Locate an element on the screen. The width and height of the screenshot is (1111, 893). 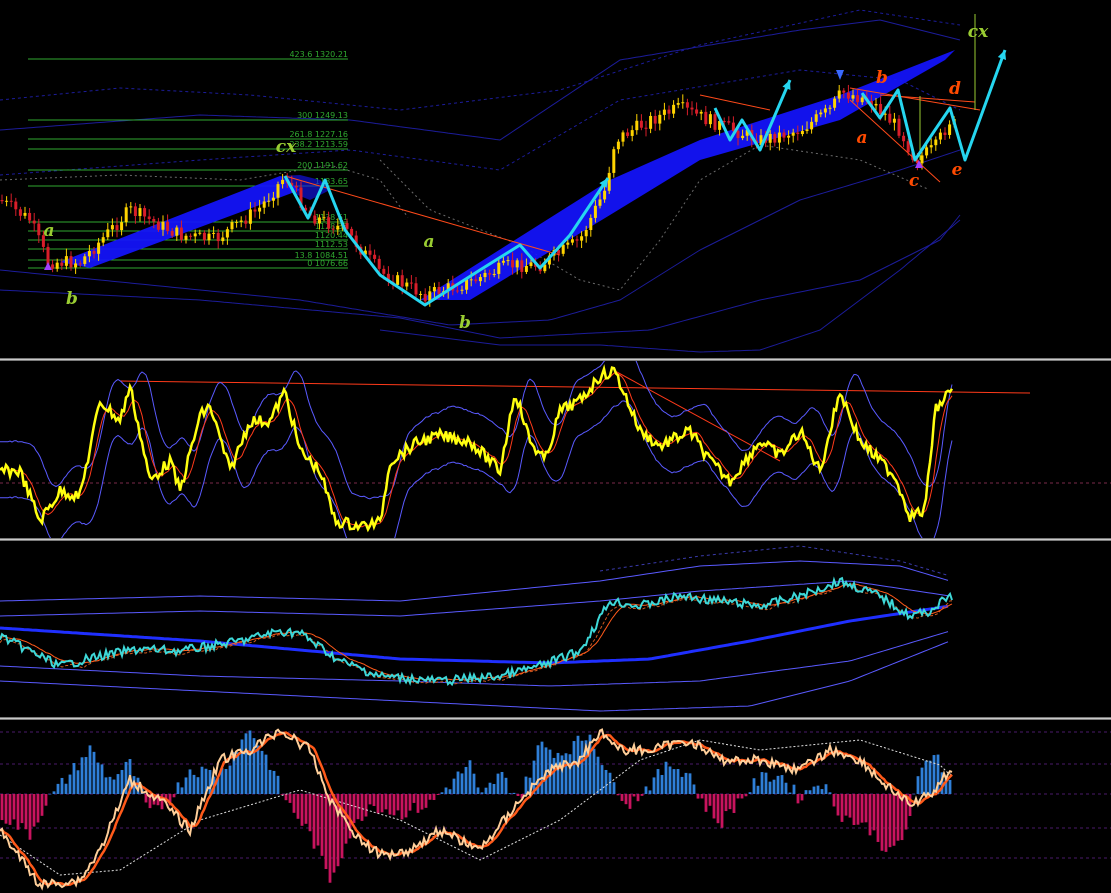
wave-label-cx: cx is located at coordinates (286, 147).